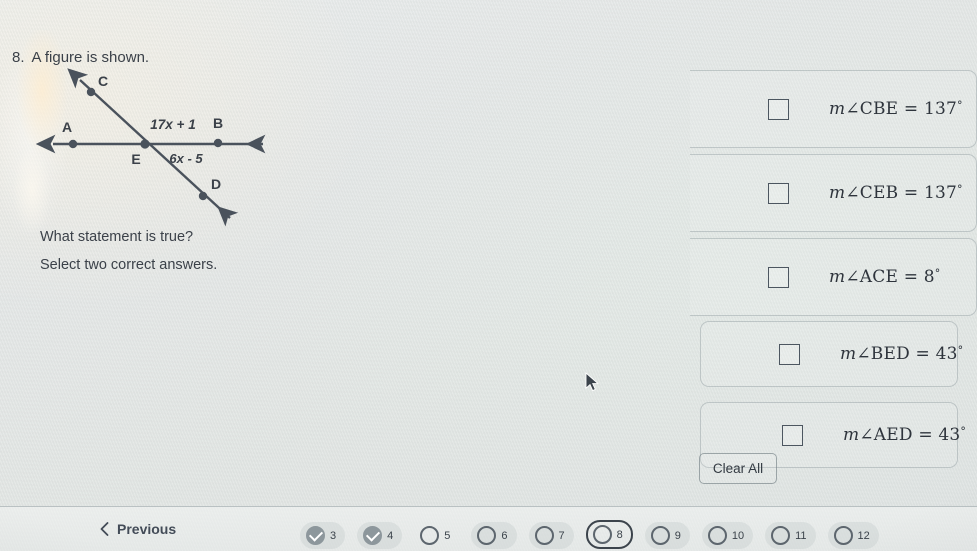 The image size is (977, 551). What do you see at coordinates (727, 535) in the screenshot?
I see `pager-item-10: 10` at bounding box center [727, 535].